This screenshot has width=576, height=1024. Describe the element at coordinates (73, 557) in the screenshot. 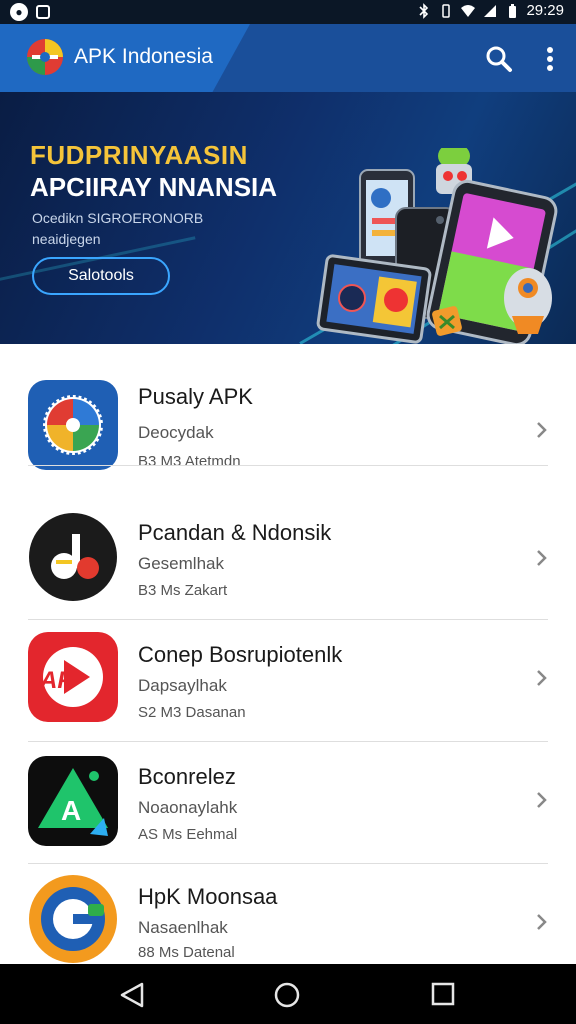

I see `music-note-icon` at that location.